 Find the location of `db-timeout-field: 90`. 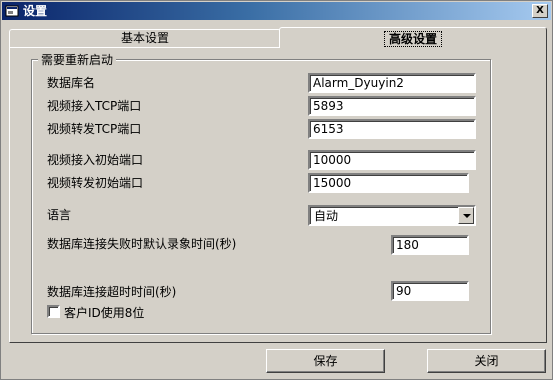

db-timeout-field: 90 is located at coordinates (430, 291).